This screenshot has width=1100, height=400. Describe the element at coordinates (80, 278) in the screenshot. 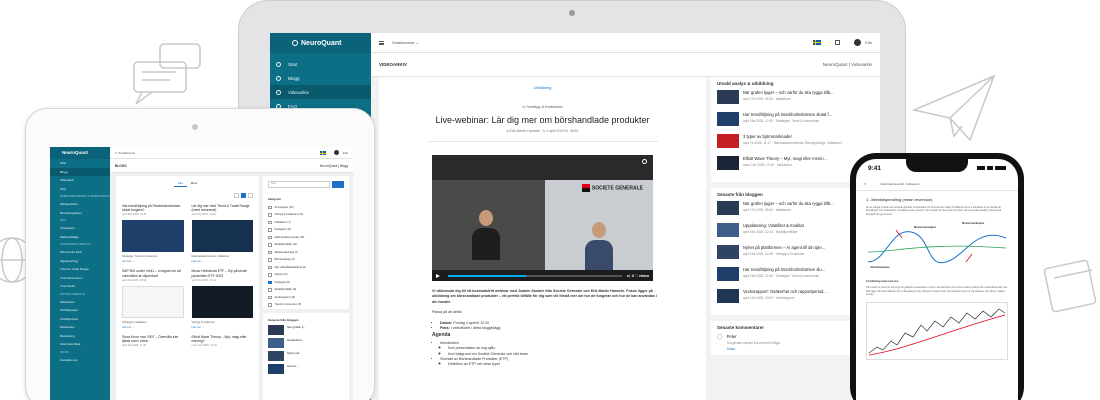

I see `sidebar-item: Trust Momentum` at that location.